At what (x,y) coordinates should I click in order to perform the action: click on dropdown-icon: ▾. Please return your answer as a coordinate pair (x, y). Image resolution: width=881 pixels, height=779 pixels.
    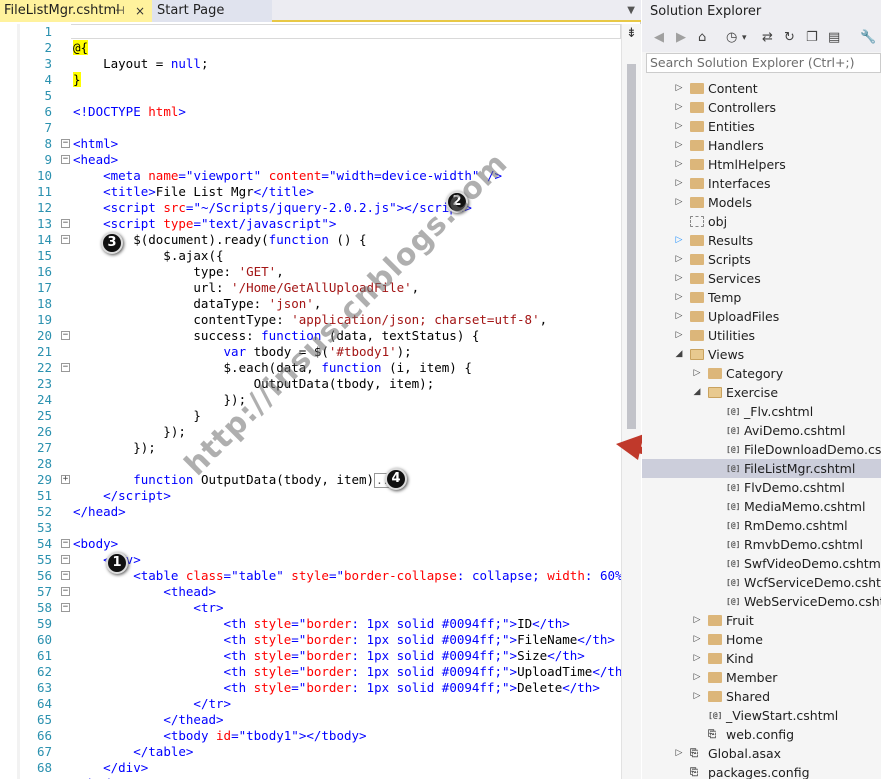
    Looking at the image, I should click on (744, 38).